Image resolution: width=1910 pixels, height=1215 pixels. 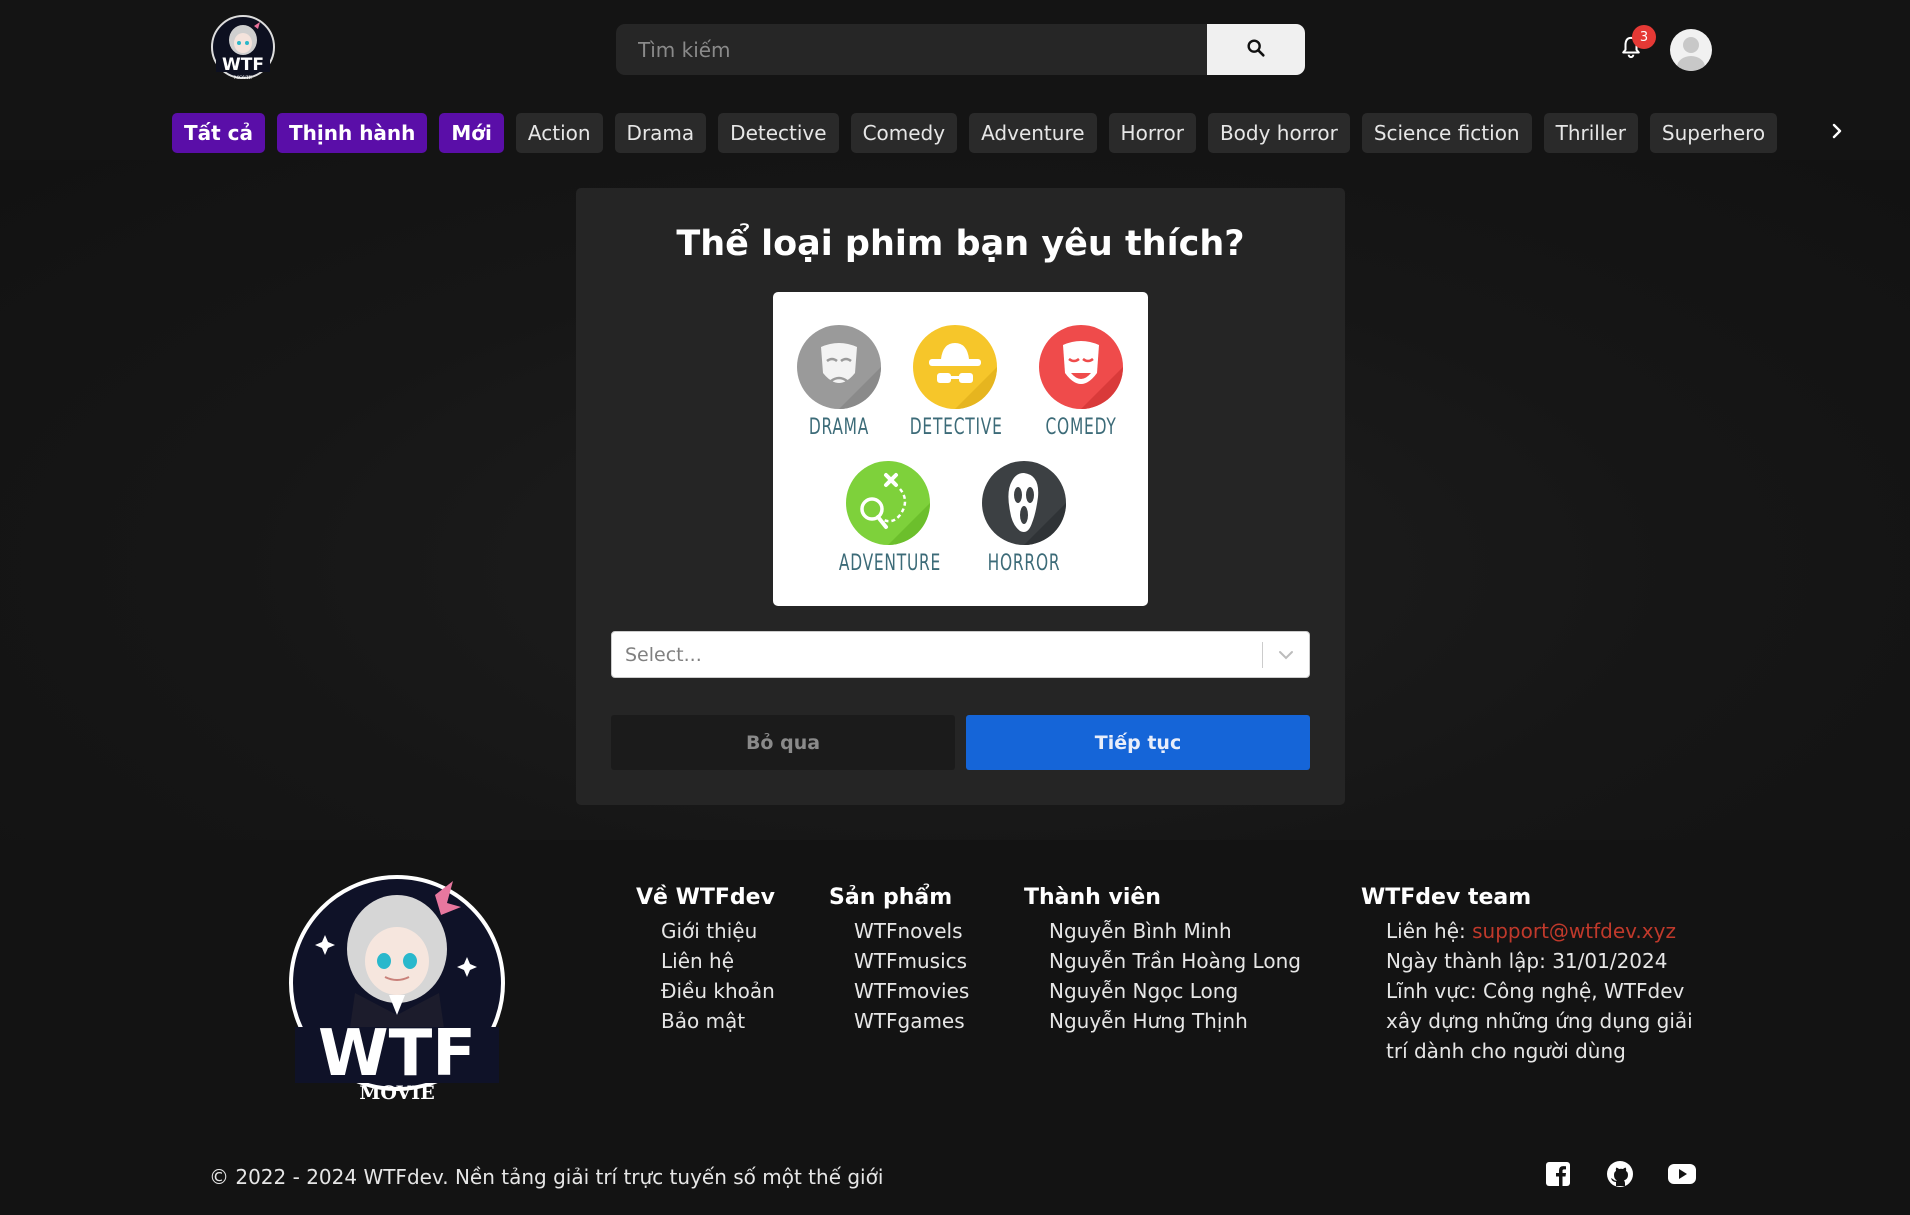 I want to click on dropdown-toggle, so click(x=1286, y=654).